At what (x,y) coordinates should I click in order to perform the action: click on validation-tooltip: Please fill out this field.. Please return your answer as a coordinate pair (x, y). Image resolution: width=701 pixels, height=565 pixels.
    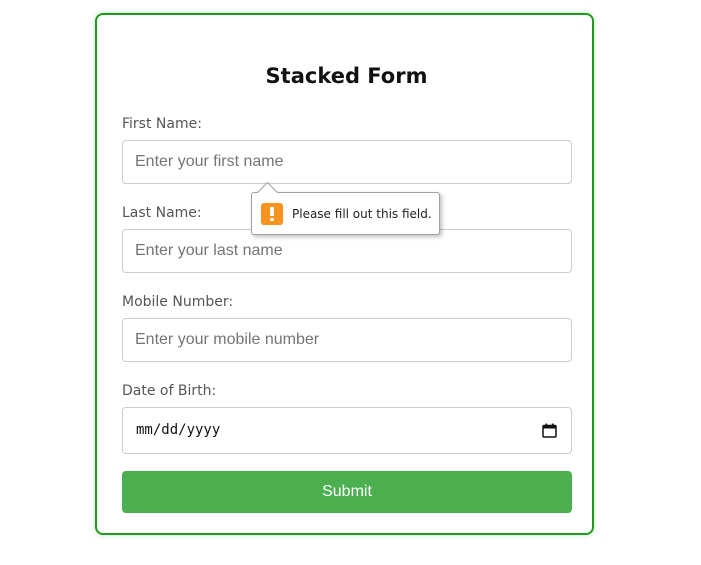
    Looking at the image, I should click on (345, 208).